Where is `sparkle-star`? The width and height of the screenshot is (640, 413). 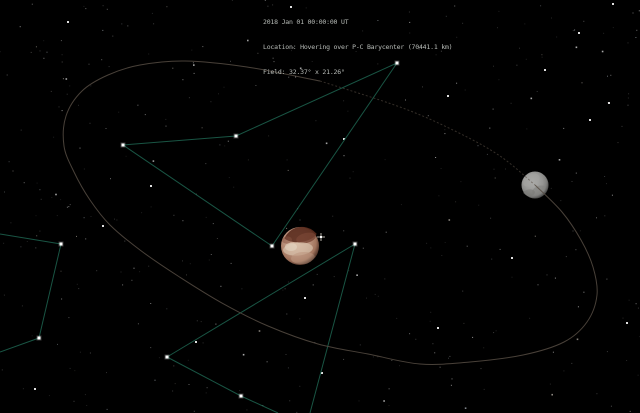
sparkle-star is located at coordinates (321, 237).